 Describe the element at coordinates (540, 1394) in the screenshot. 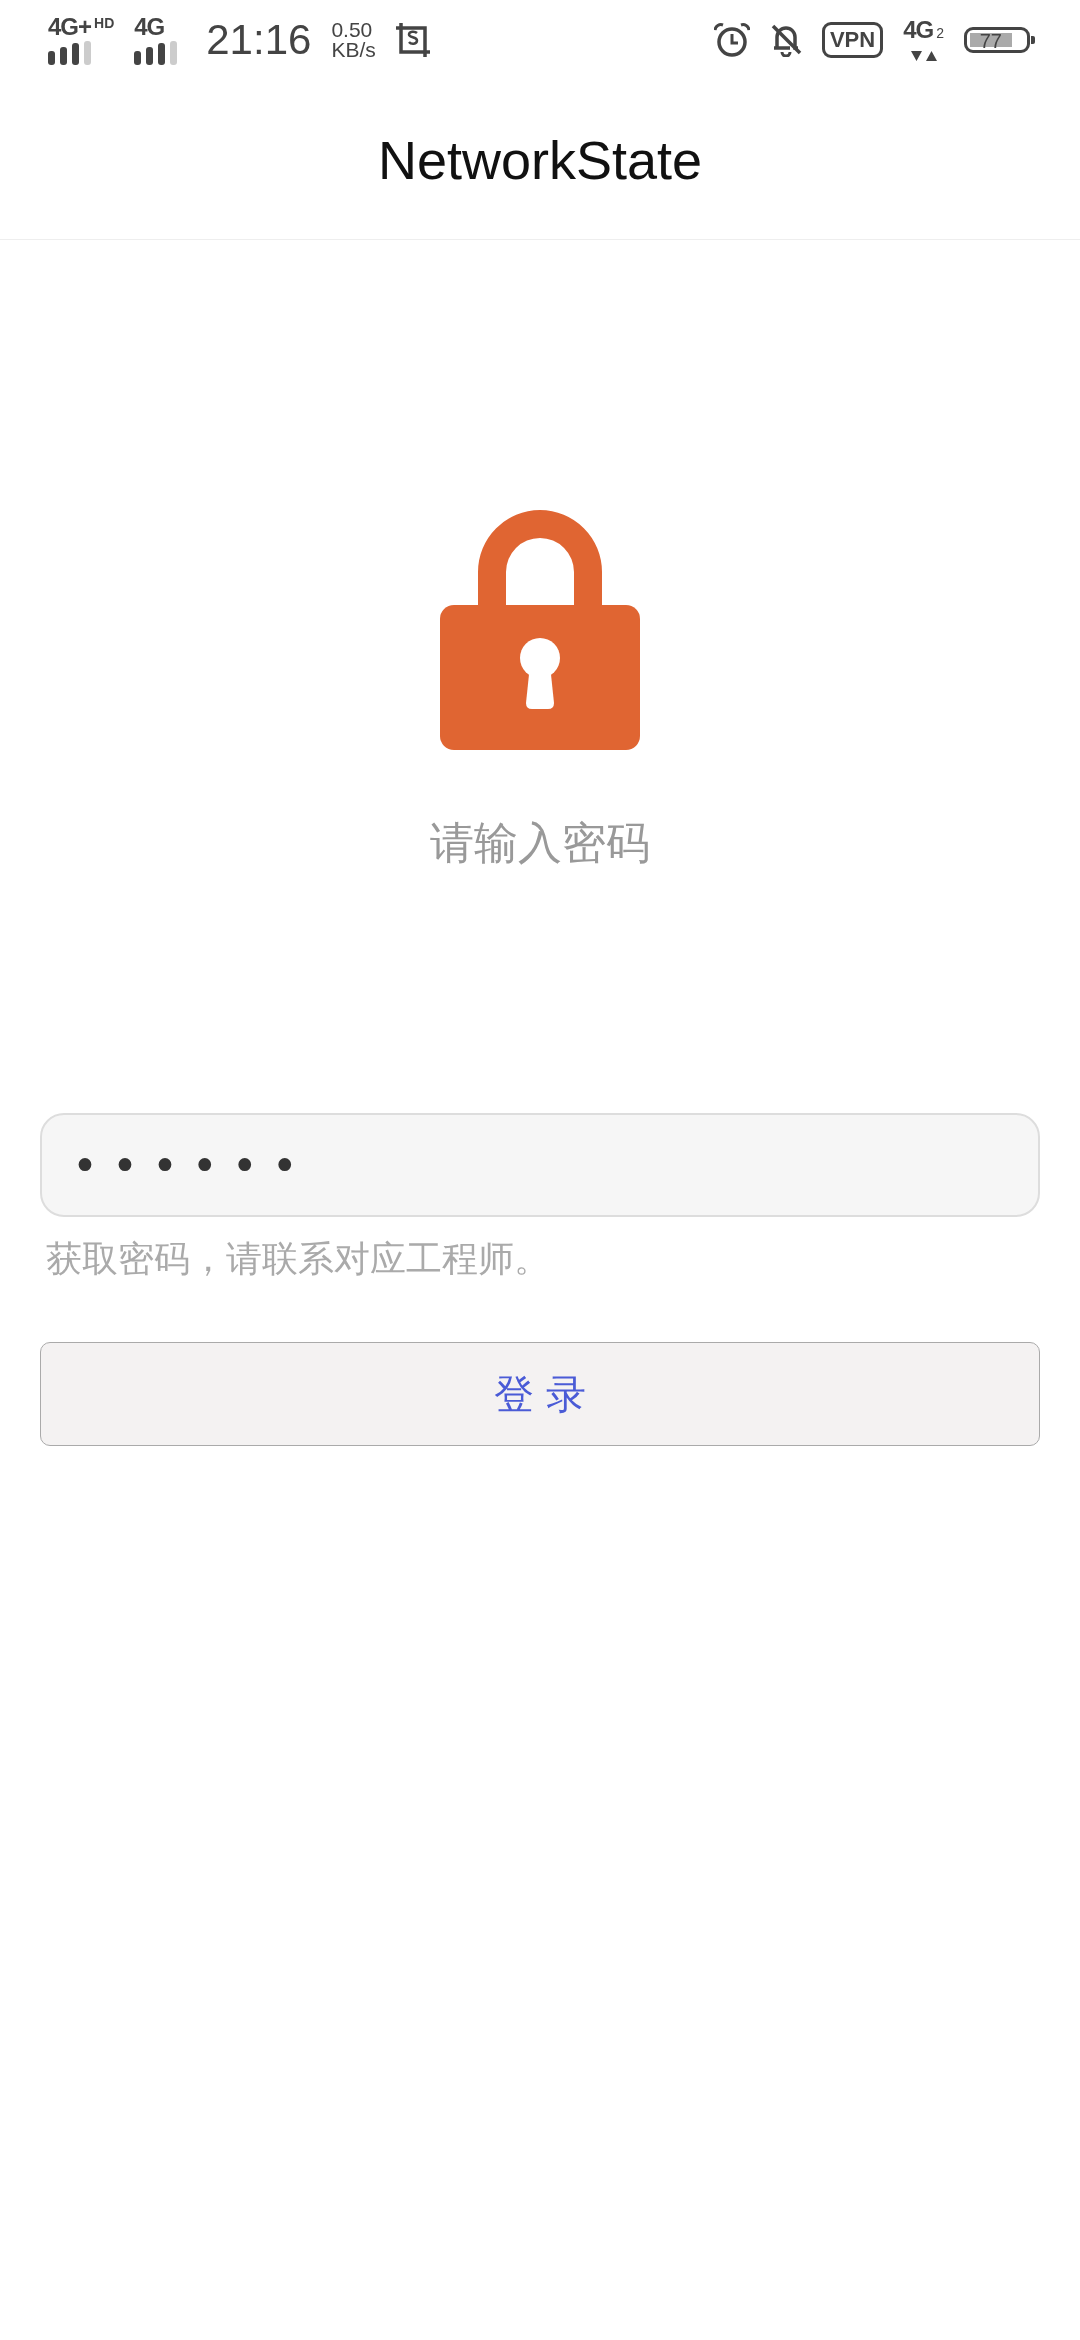

I see `login-button: 登 录` at that location.